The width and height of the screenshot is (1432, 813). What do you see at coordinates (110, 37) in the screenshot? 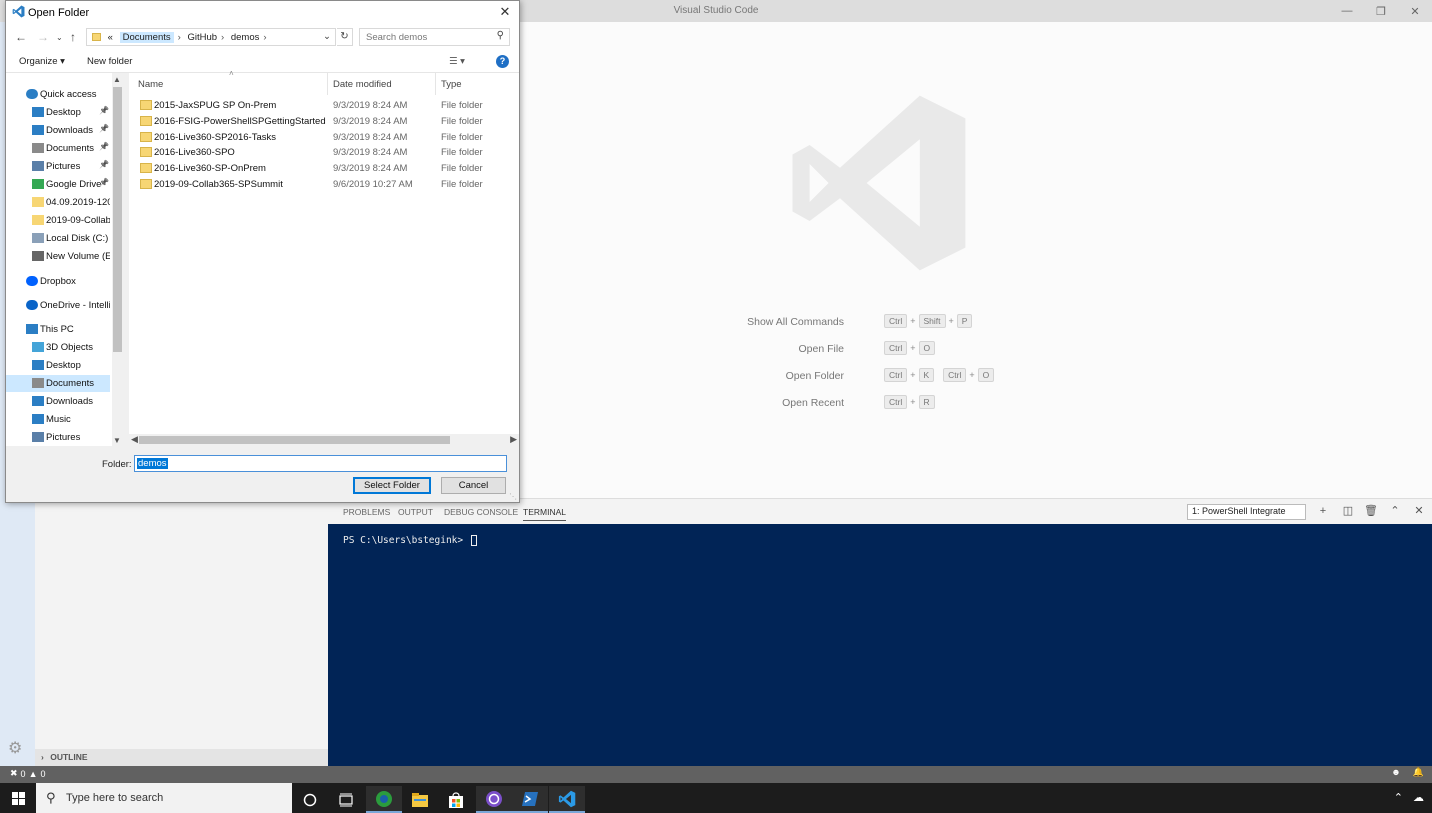
I see `breadcrumb-overflow: «` at bounding box center [110, 37].